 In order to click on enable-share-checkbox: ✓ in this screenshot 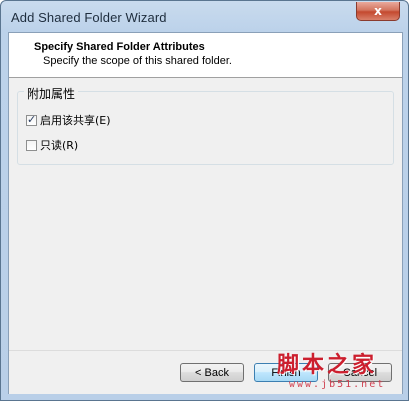, I will do `click(31, 119)`.